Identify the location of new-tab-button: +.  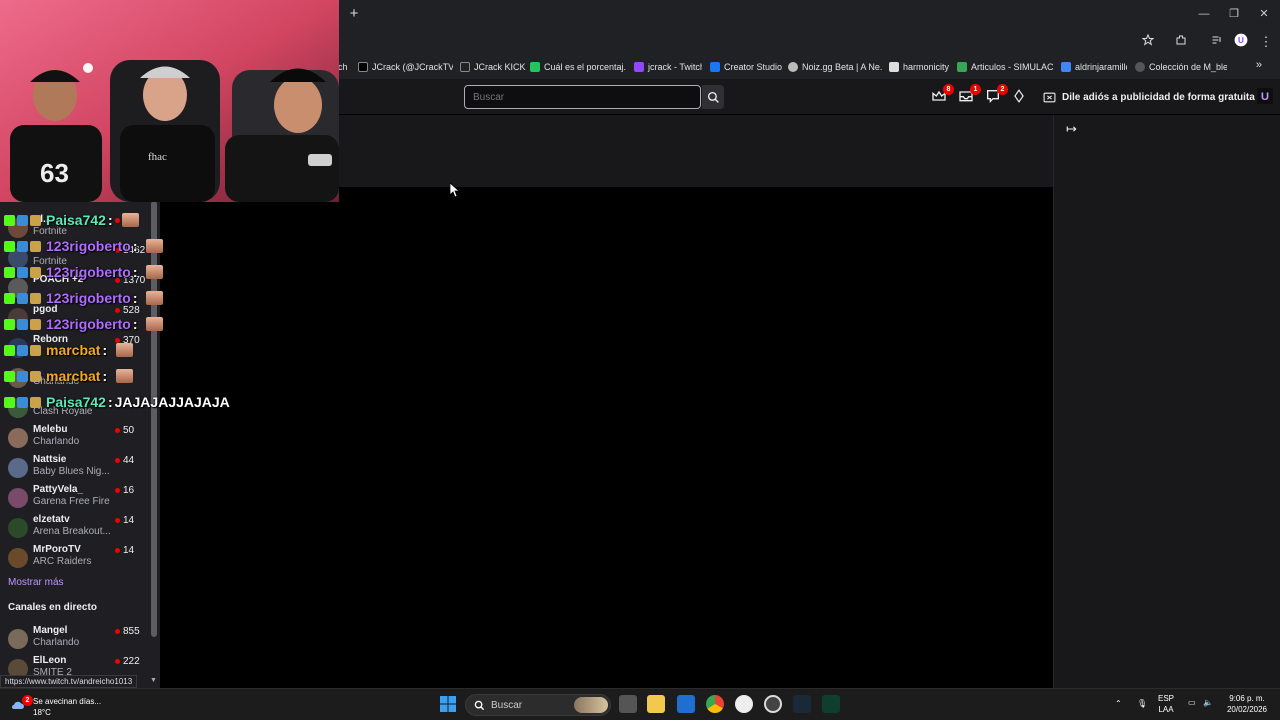
(354, 14).